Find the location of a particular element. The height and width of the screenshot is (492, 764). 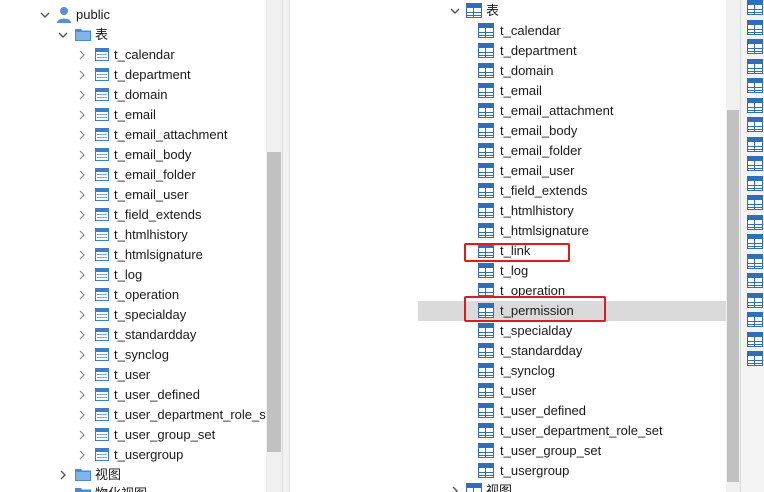

tree-node-materialized-views: 物化视图 is located at coordinates (135, 488).